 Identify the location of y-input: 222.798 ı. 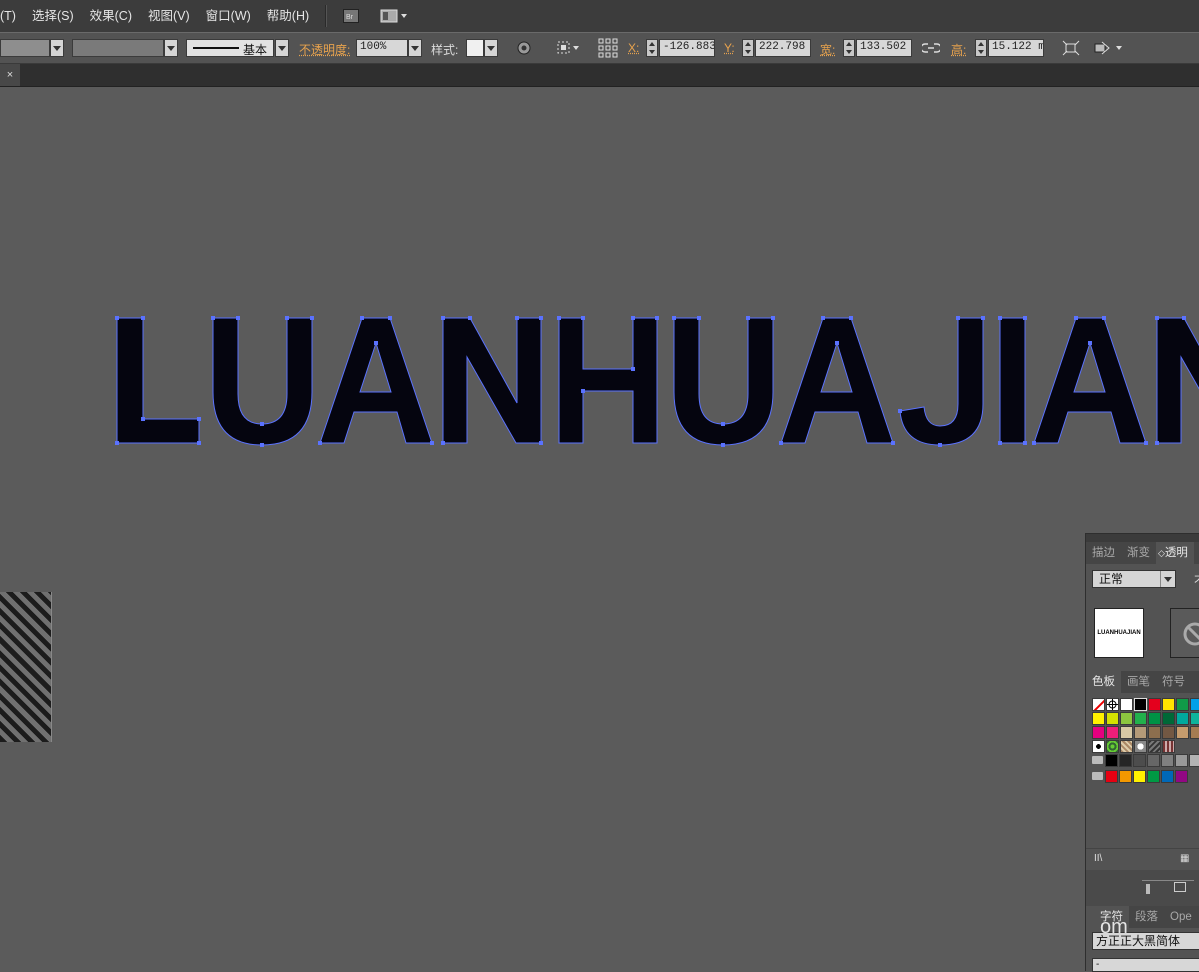
(783, 48).